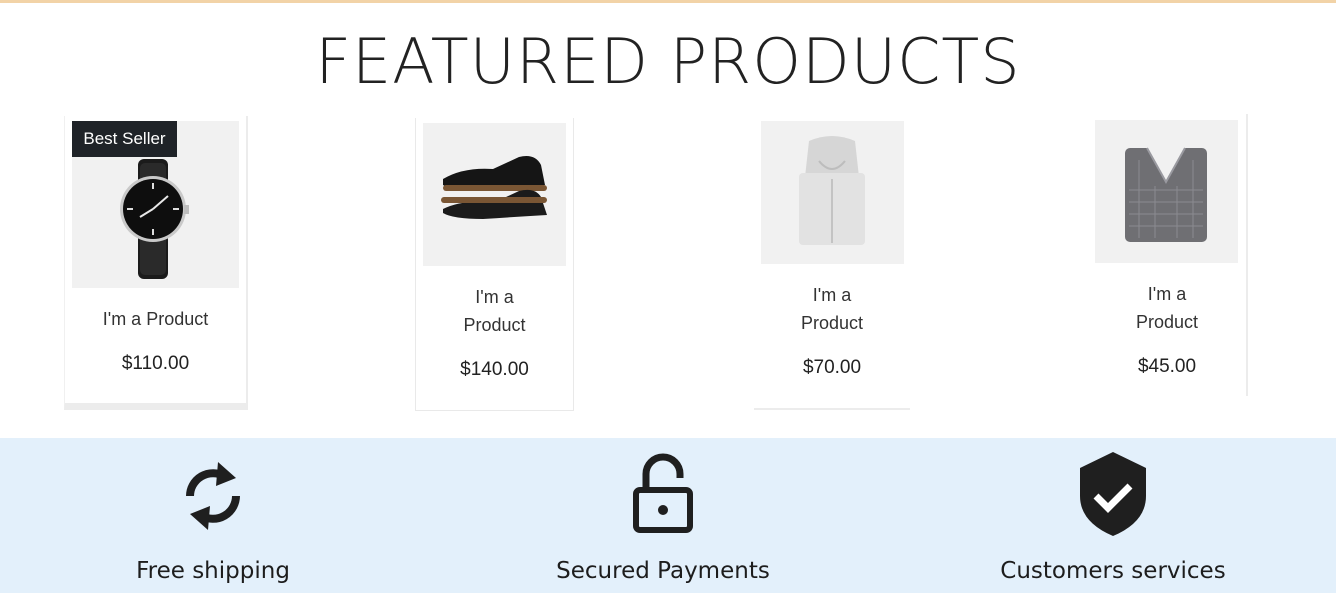 Image resolution: width=1336 pixels, height=593 pixels. Describe the element at coordinates (1167, 366) in the screenshot. I see `product-price: $45.00` at that location.